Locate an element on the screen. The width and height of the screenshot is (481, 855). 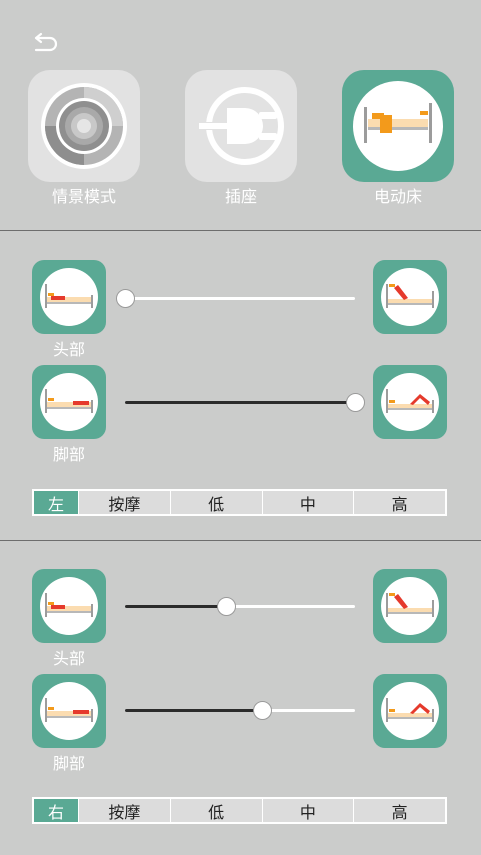
left-head-raise-button is located at coordinates (410, 297).